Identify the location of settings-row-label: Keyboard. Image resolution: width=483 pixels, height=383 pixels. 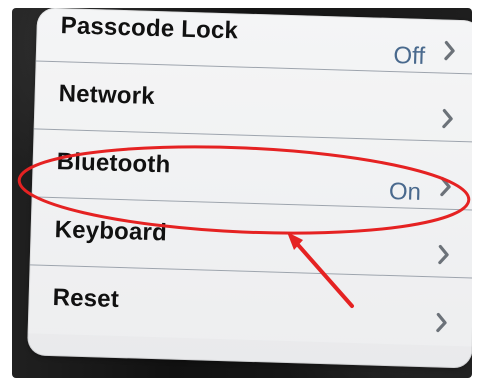
(111, 231).